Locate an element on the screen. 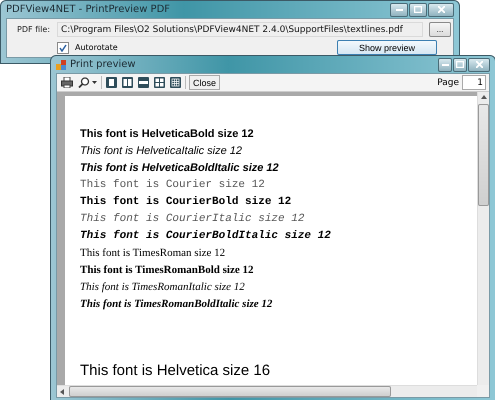 This screenshot has height=400, width=495. horizontal-scrollbar is located at coordinates (267, 391).